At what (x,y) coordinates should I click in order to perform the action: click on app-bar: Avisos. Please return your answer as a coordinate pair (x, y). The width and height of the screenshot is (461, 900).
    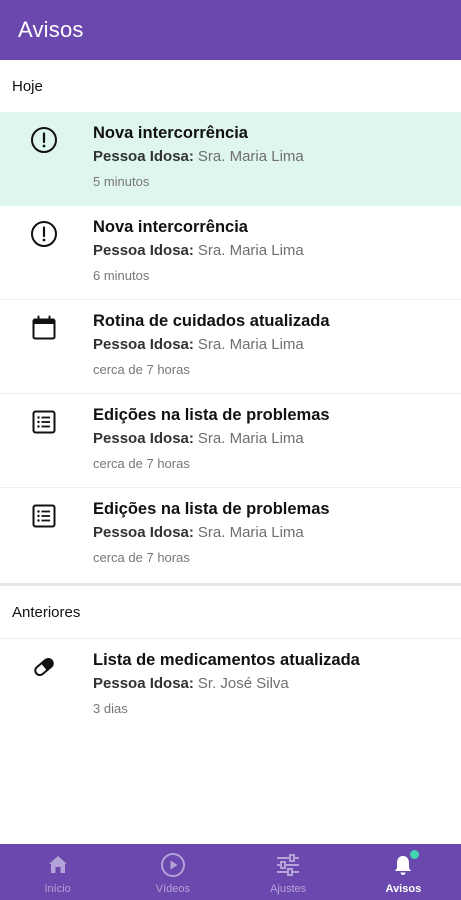
    Looking at the image, I should click on (230, 30).